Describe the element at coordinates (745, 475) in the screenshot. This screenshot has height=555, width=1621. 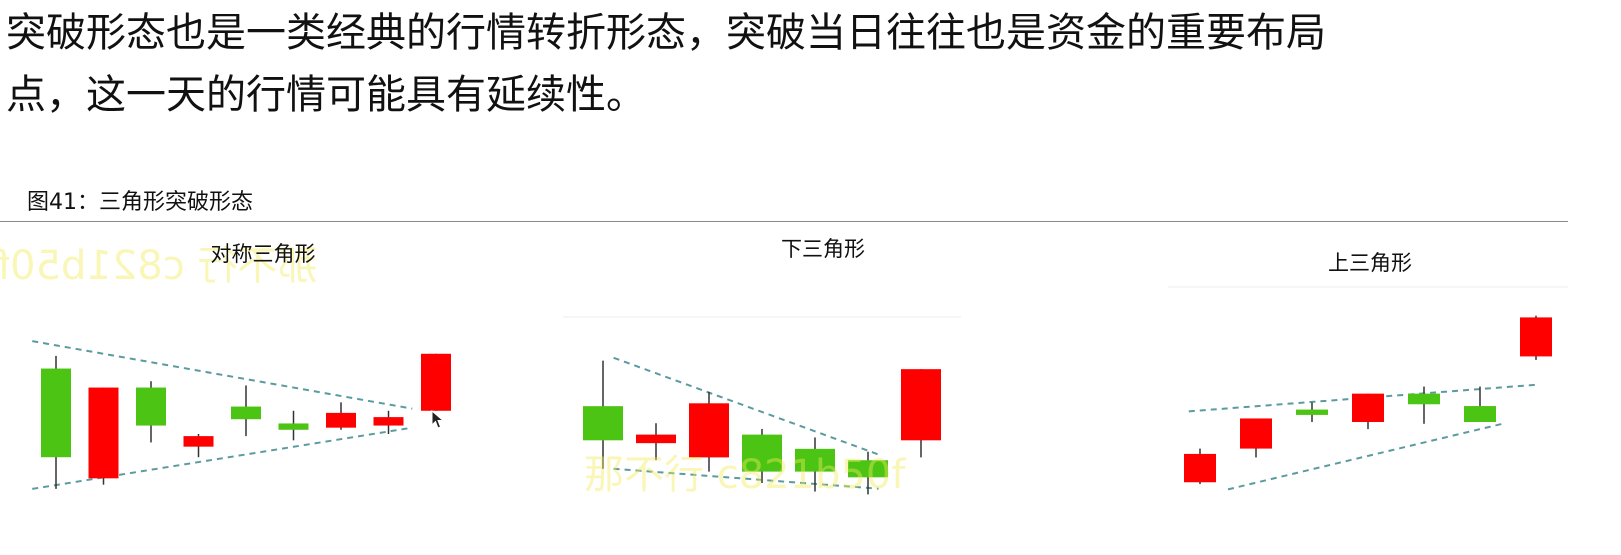
I see `watermark: 那不行 c821b50f` at that location.